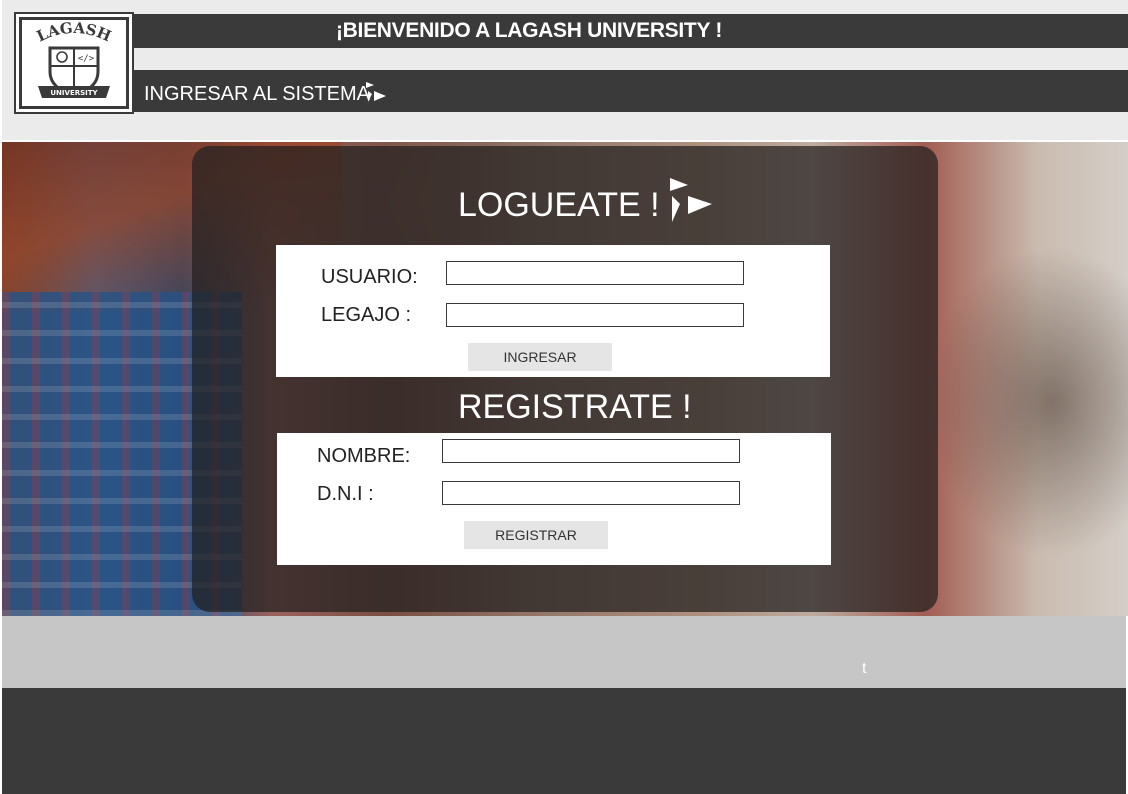  I want to click on register-title: REGISTRATE !, so click(575, 407).